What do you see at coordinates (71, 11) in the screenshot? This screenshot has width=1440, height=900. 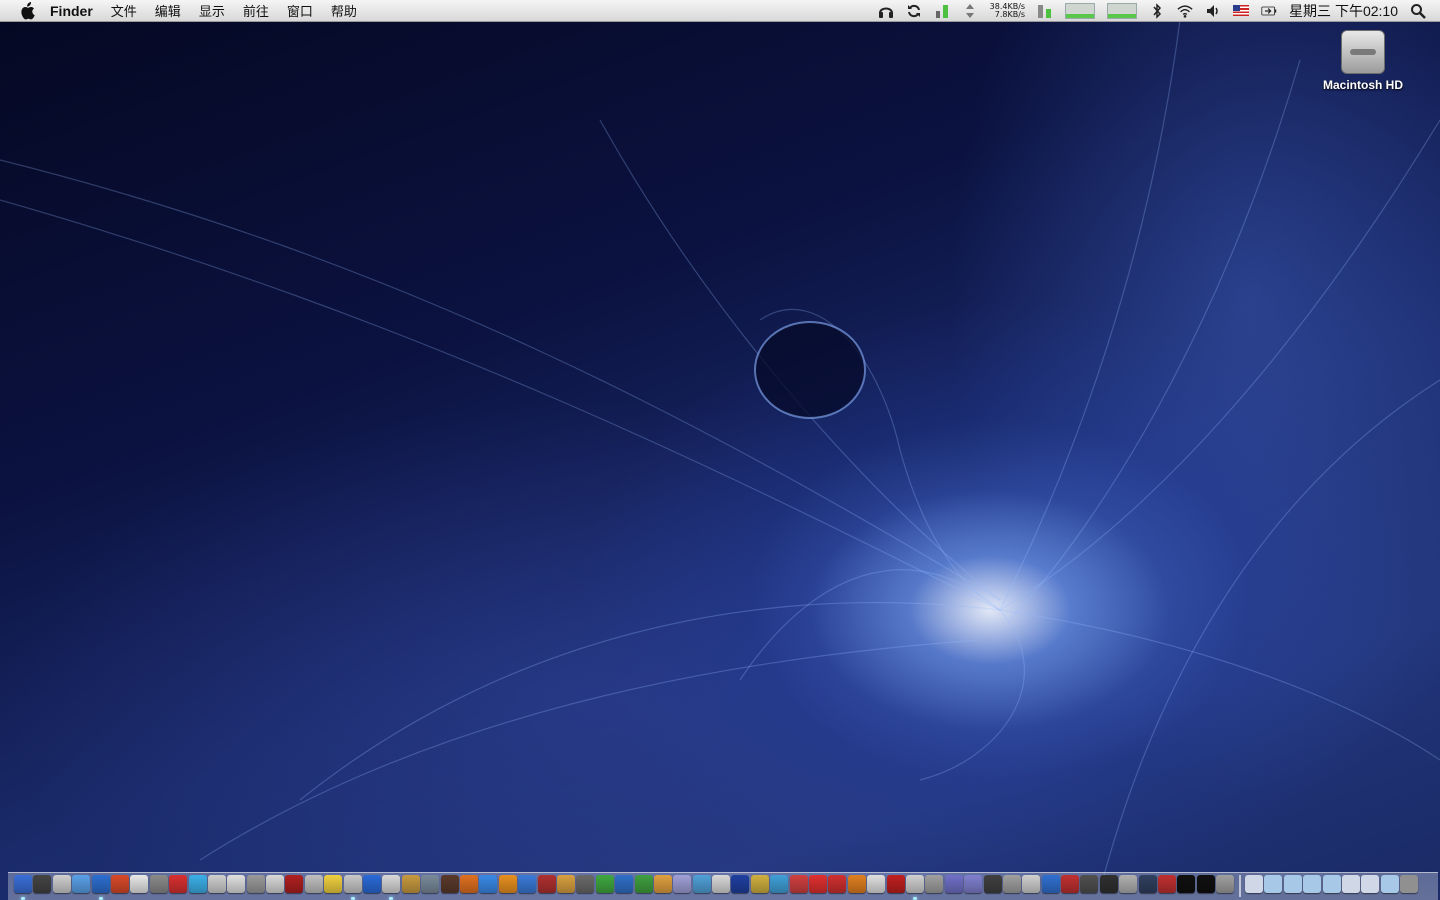 I see `menu-app-name: Finder` at bounding box center [71, 11].